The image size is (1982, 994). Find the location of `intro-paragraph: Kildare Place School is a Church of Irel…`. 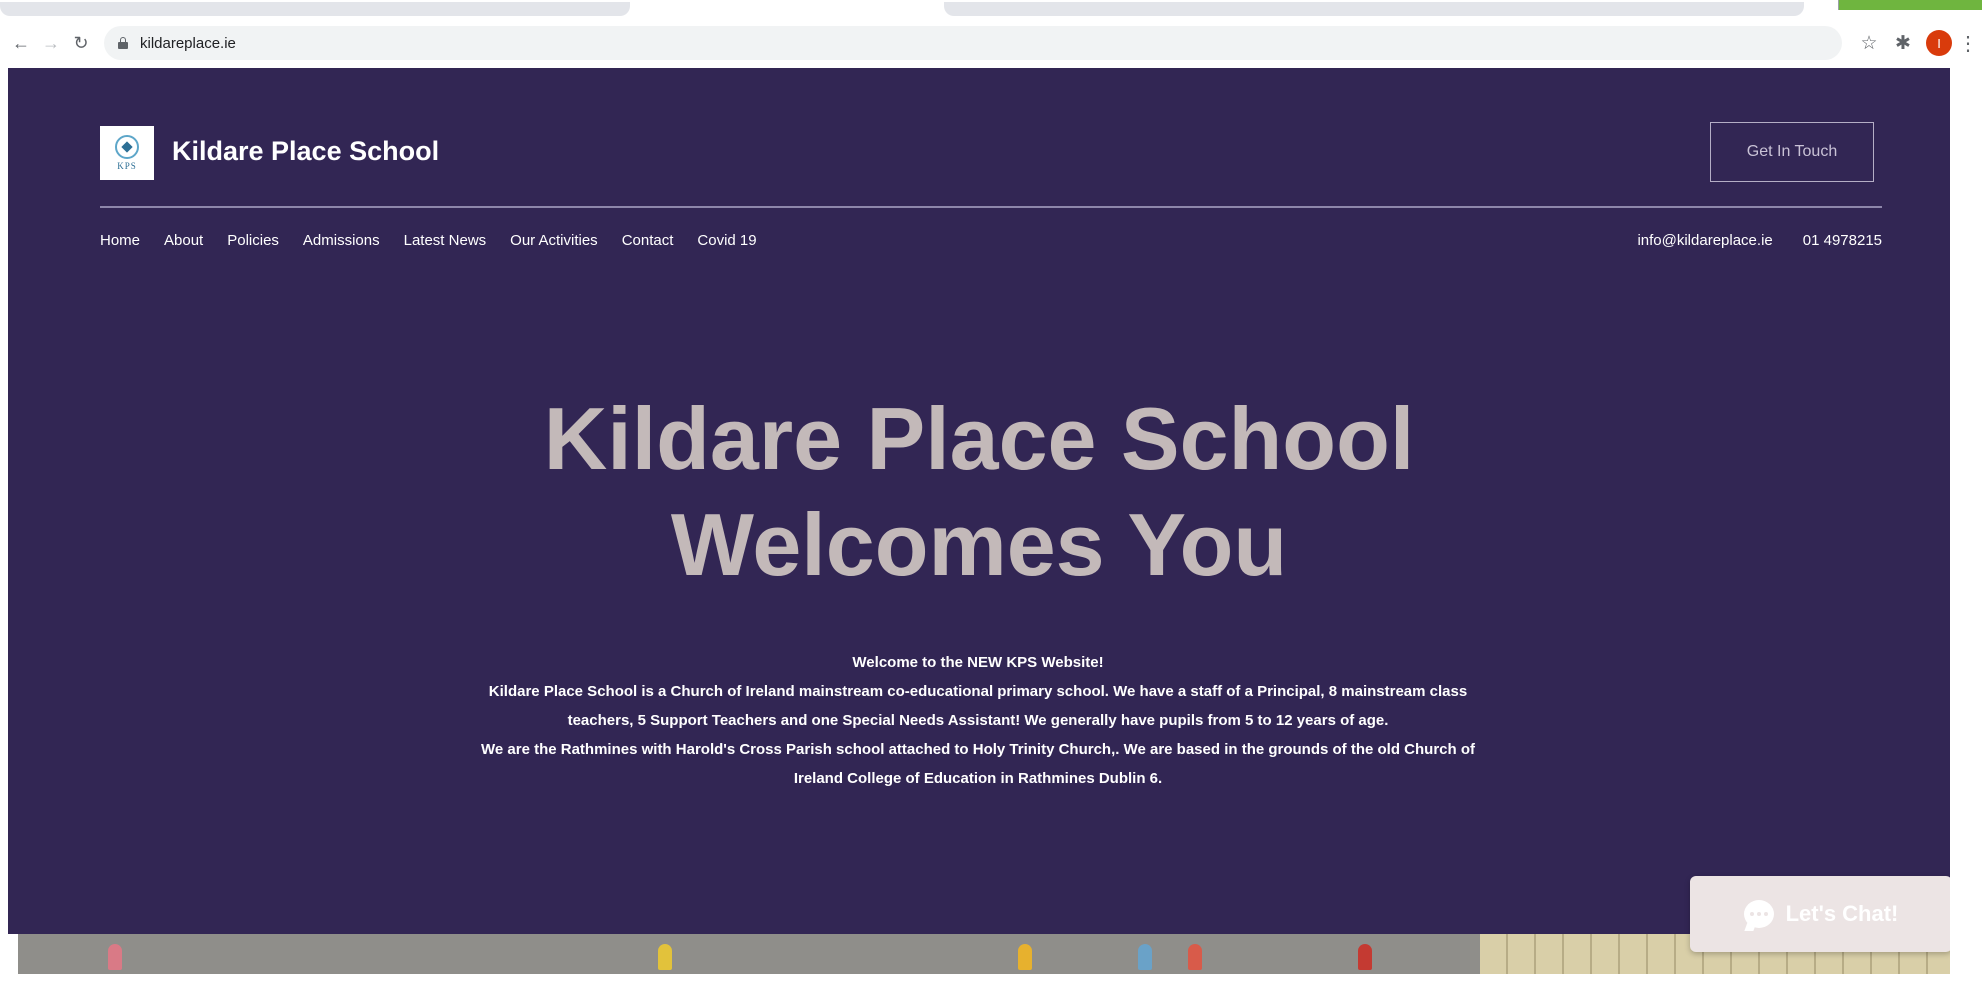

intro-paragraph: Kildare Place School is a Church of Irel… is located at coordinates (978, 706).